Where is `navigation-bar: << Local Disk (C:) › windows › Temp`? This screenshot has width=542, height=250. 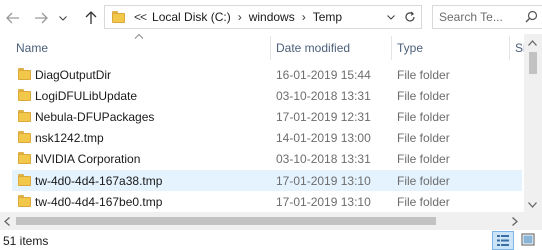
navigation-bar: << Local Disk (C:) › windows › Temp is located at coordinates (271, 17).